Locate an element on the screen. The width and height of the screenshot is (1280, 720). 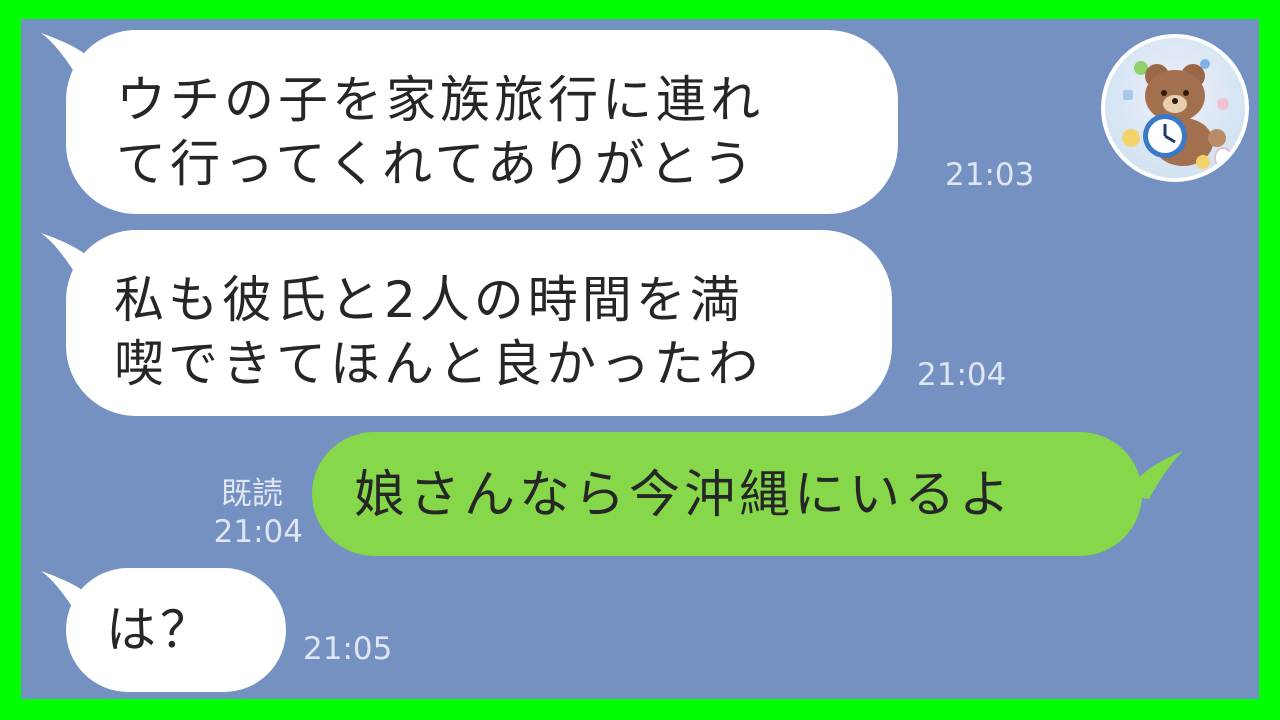
message-time: 21:03 is located at coordinates (990, 175).